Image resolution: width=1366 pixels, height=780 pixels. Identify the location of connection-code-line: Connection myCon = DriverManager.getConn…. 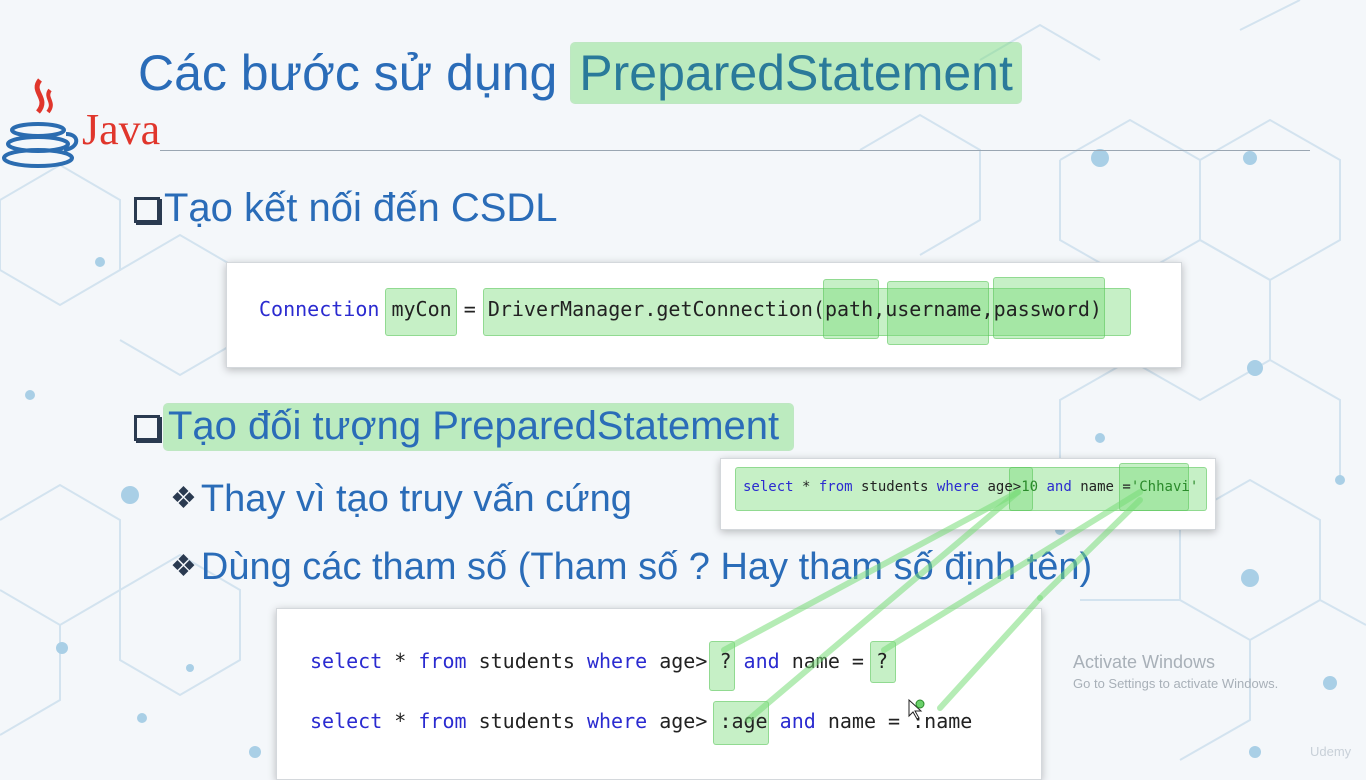
(680, 309).